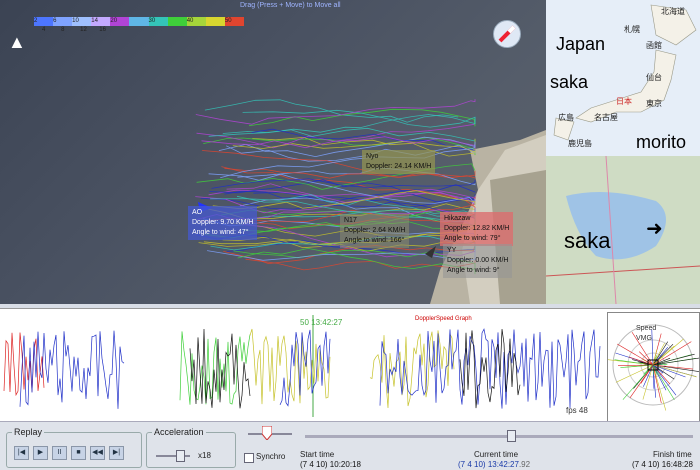 The height and width of the screenshot is (470, 700). I want to click on polar-speed-label: Speed, so click(646, 328).